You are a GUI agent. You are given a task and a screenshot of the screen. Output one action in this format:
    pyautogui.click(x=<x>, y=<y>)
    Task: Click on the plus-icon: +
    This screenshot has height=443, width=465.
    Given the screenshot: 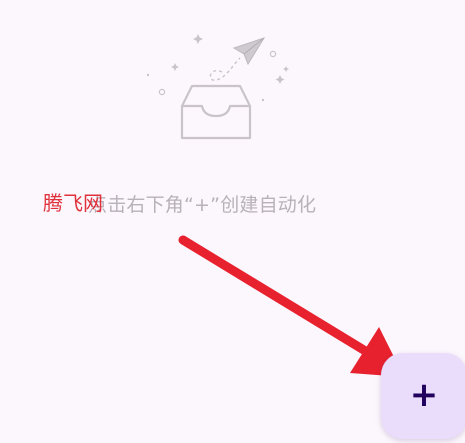 What is the action you would take?
    pyautogui.click(x=424, y=395)
    